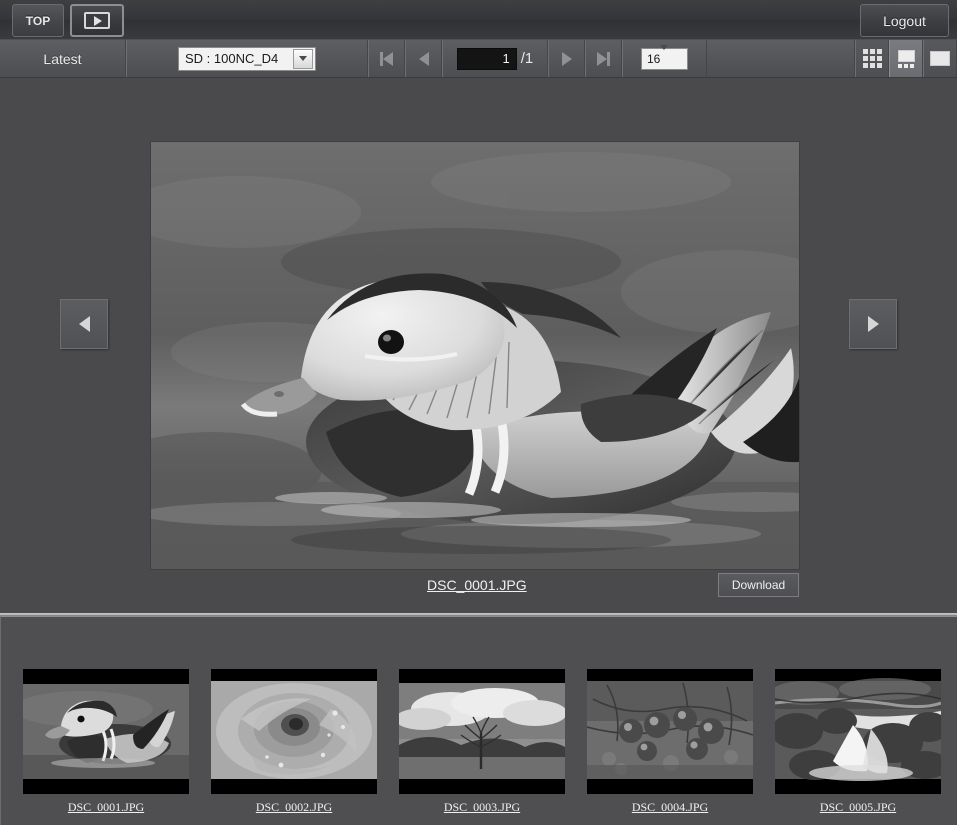  Describe the element at coordinates (486, 58) in the screenshot. I see `page-input: 1` at that location.